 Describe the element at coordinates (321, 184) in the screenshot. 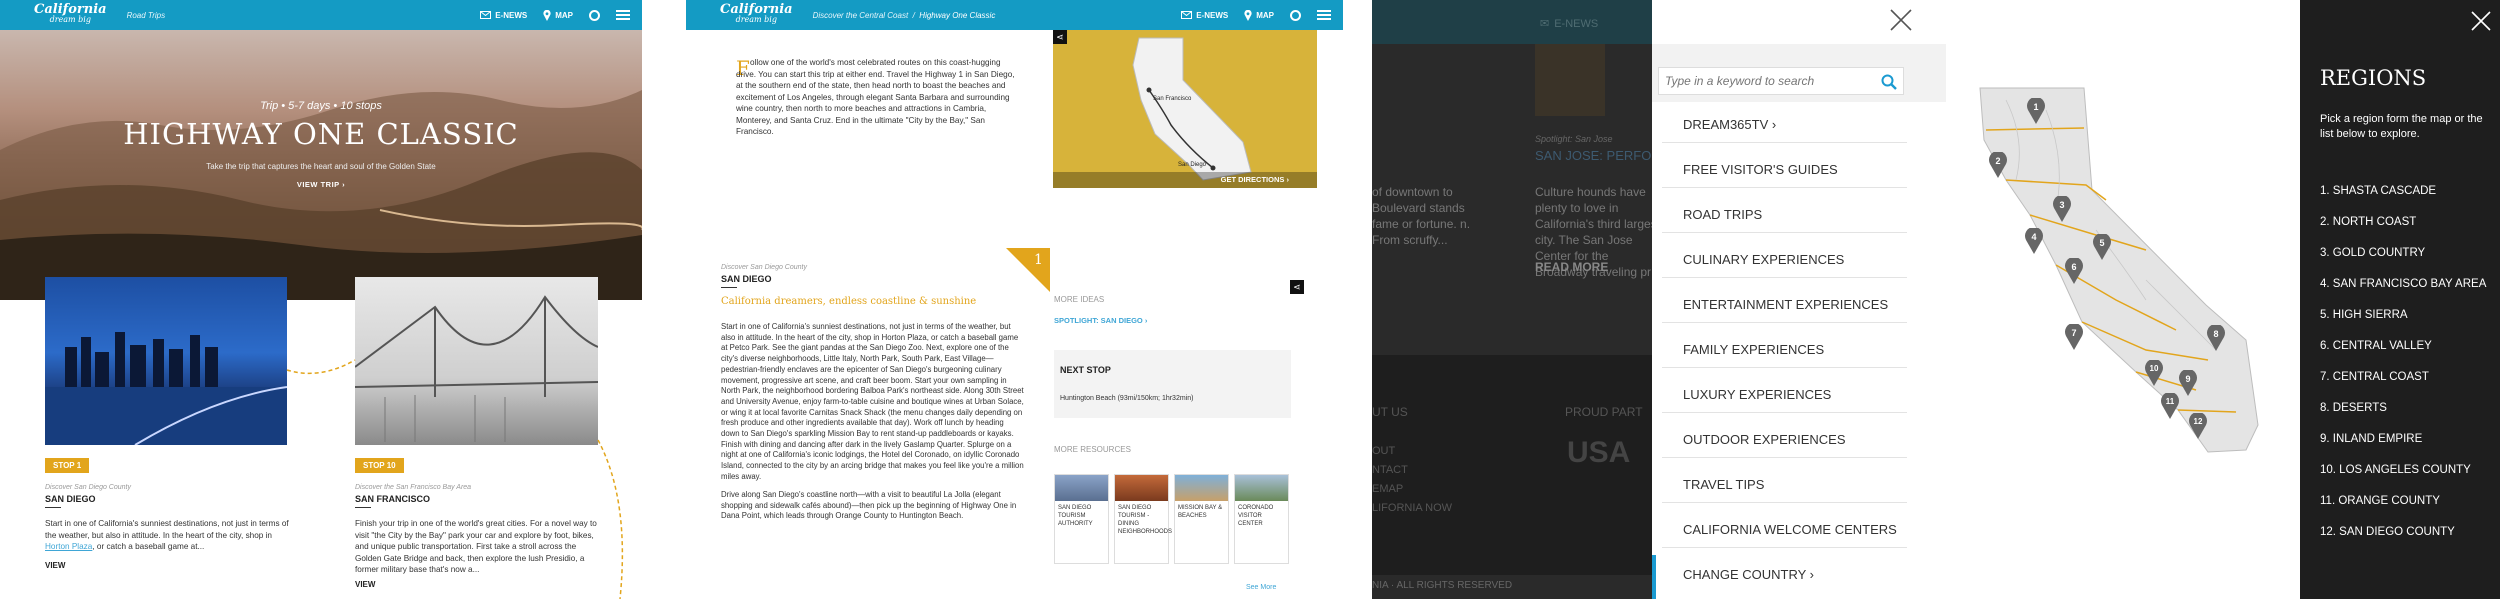

I see `view-trip-link: VIEW TRIP ›` at that location.